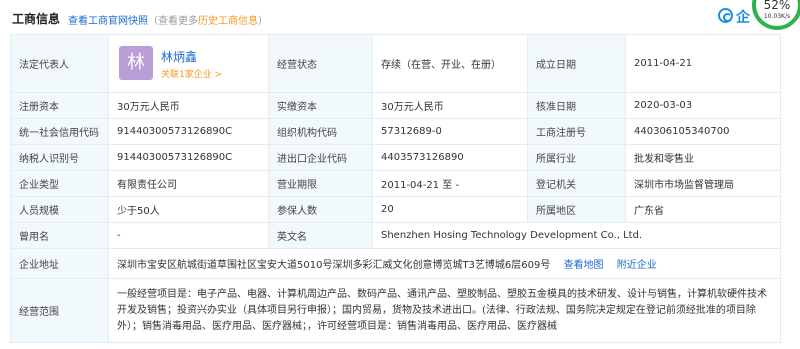 This screenshot has width=800, height=349. I want to click on company-type-label: 企业类型, so click(59, 183).